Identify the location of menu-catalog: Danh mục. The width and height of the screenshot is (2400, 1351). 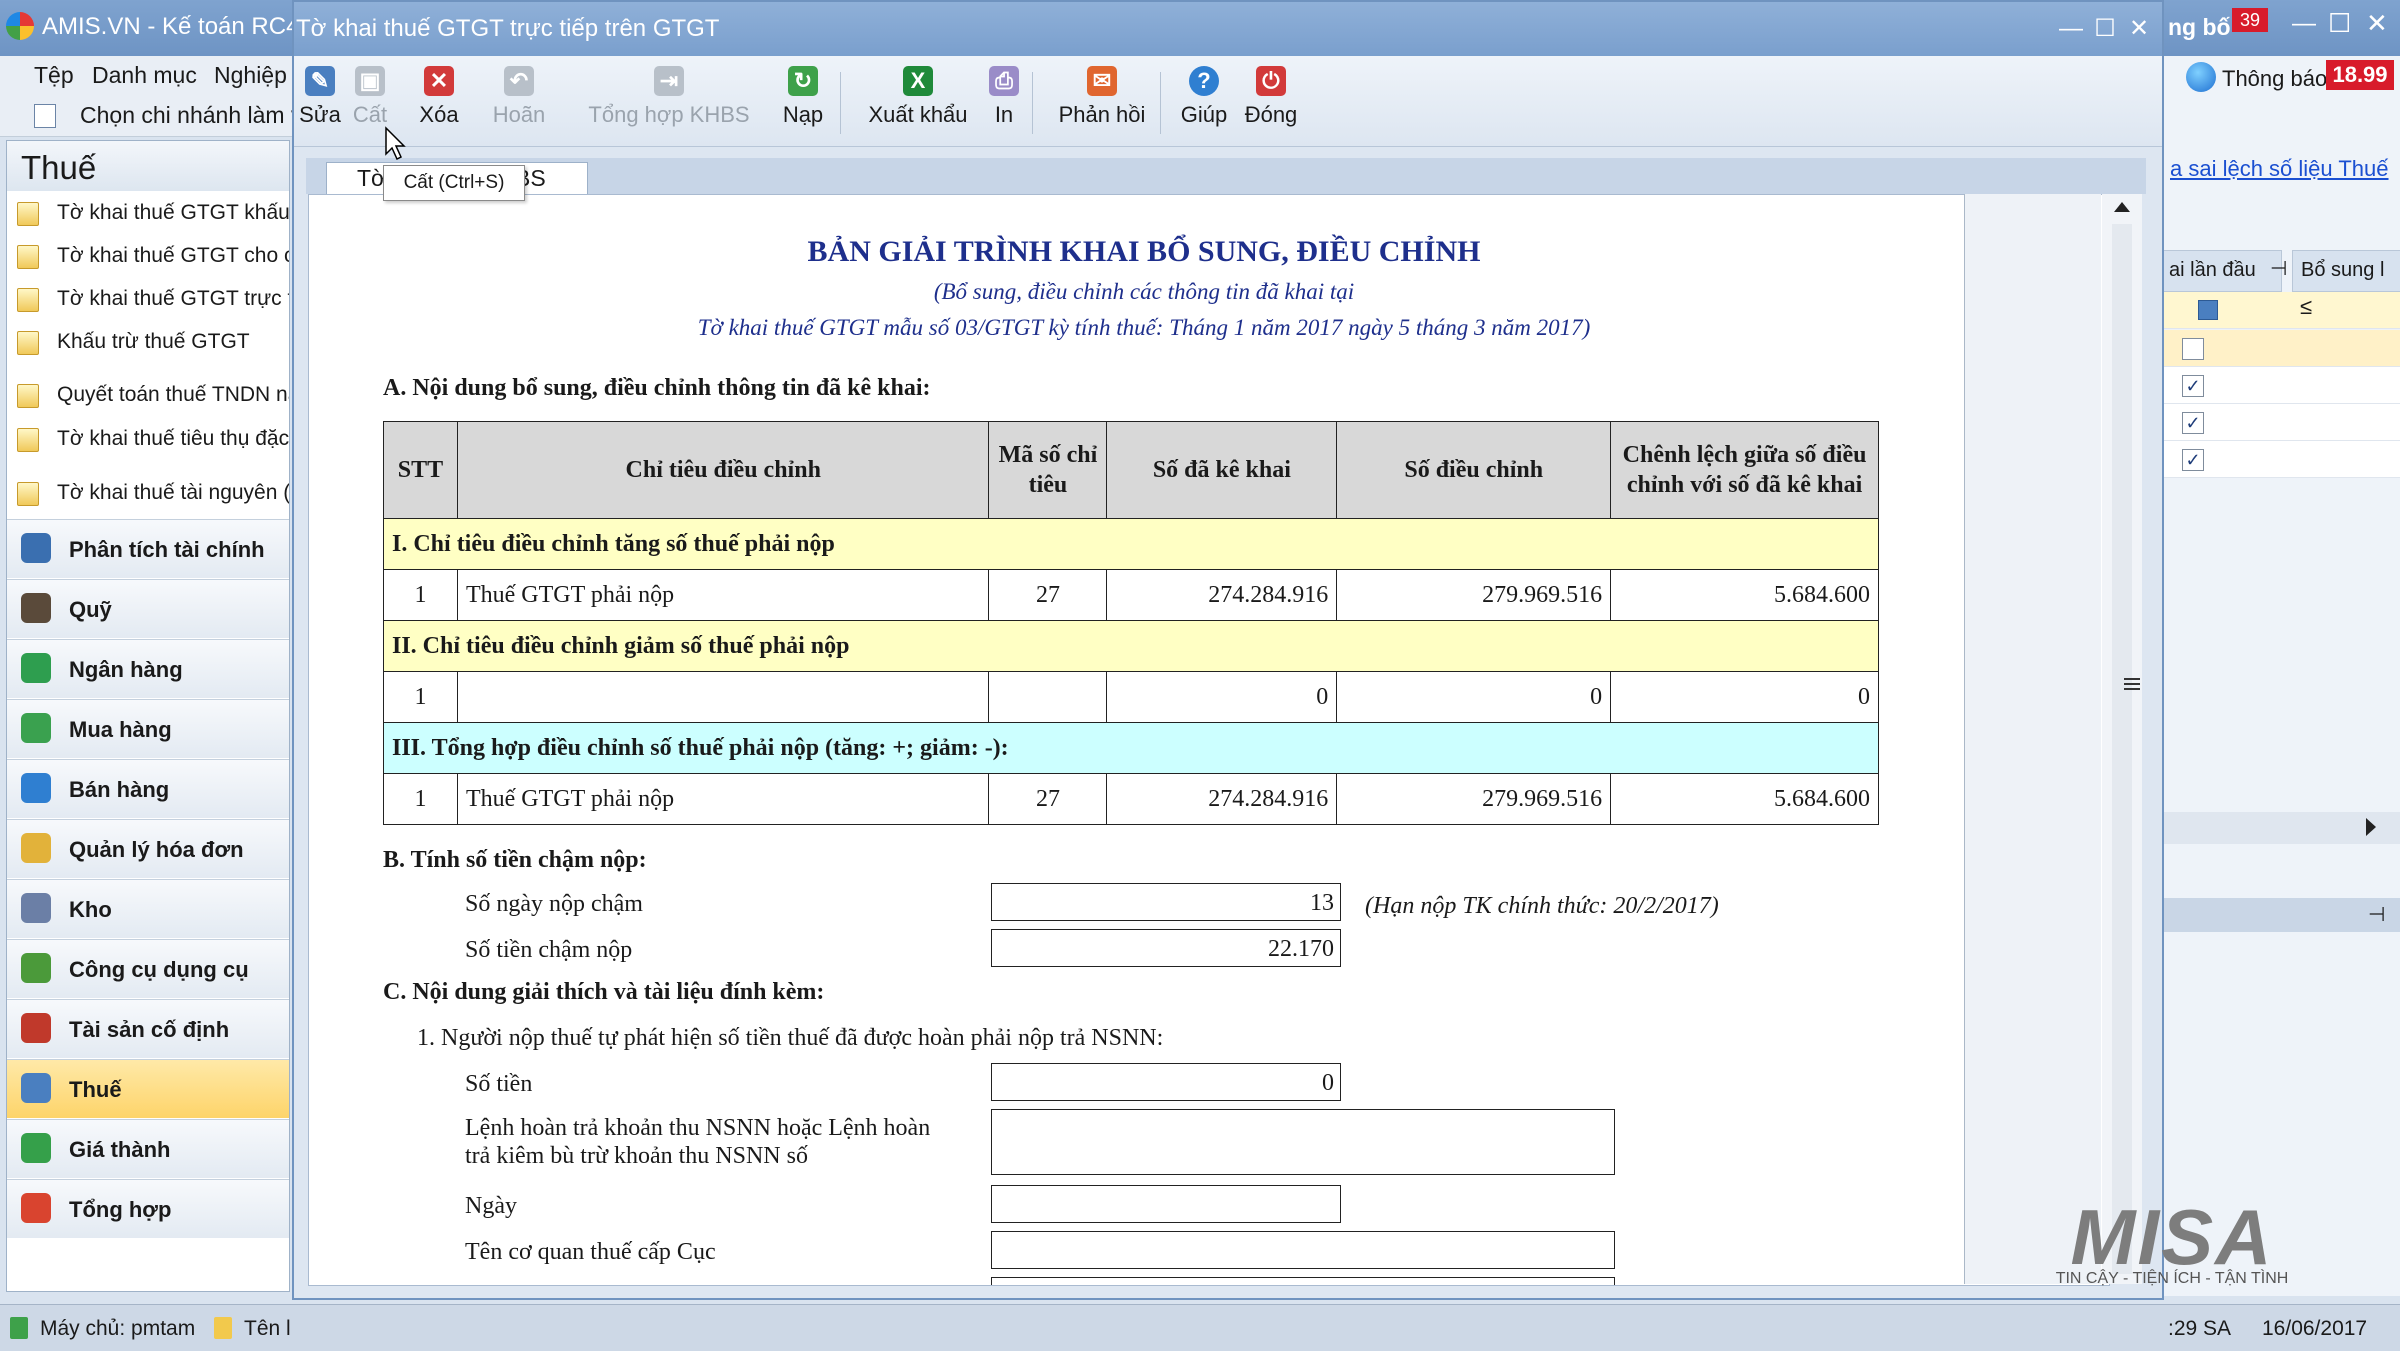
(144, 75).